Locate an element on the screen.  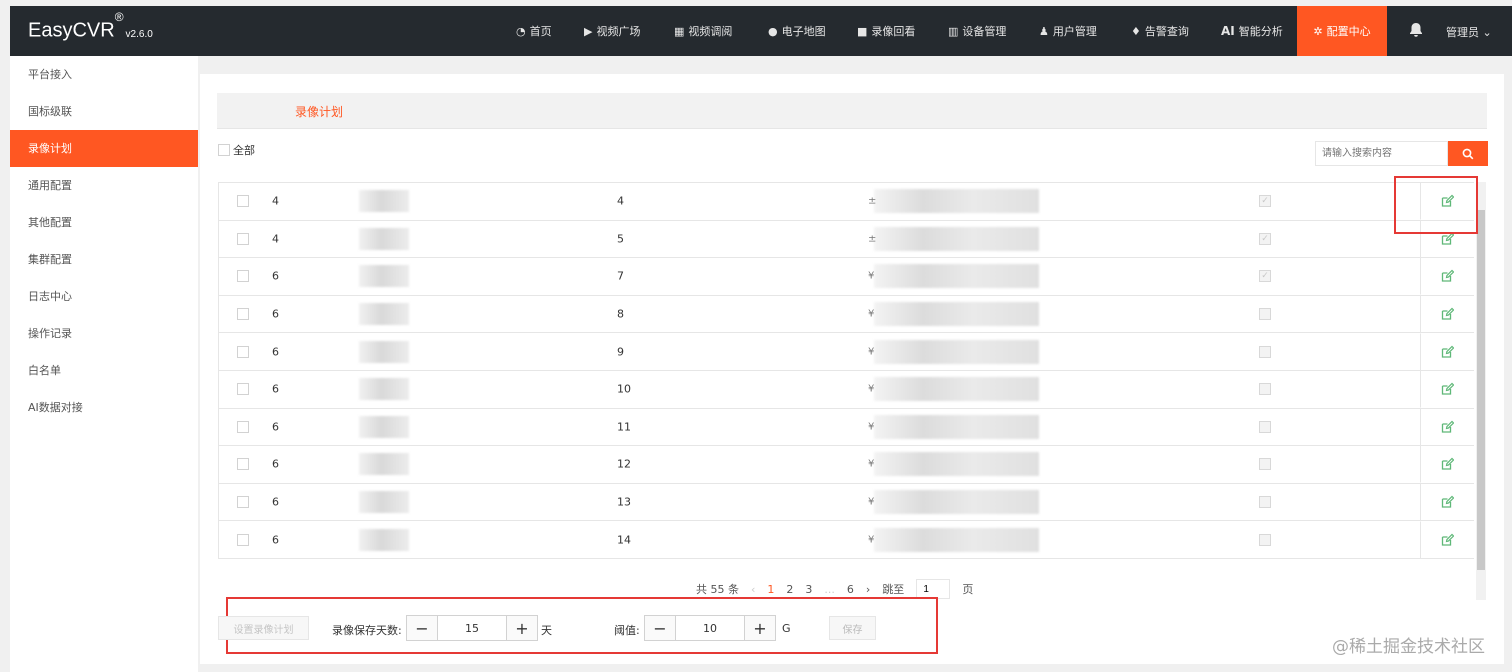
set-record-plan-button: 设置录像计划 is located at coordinates (263, 628).